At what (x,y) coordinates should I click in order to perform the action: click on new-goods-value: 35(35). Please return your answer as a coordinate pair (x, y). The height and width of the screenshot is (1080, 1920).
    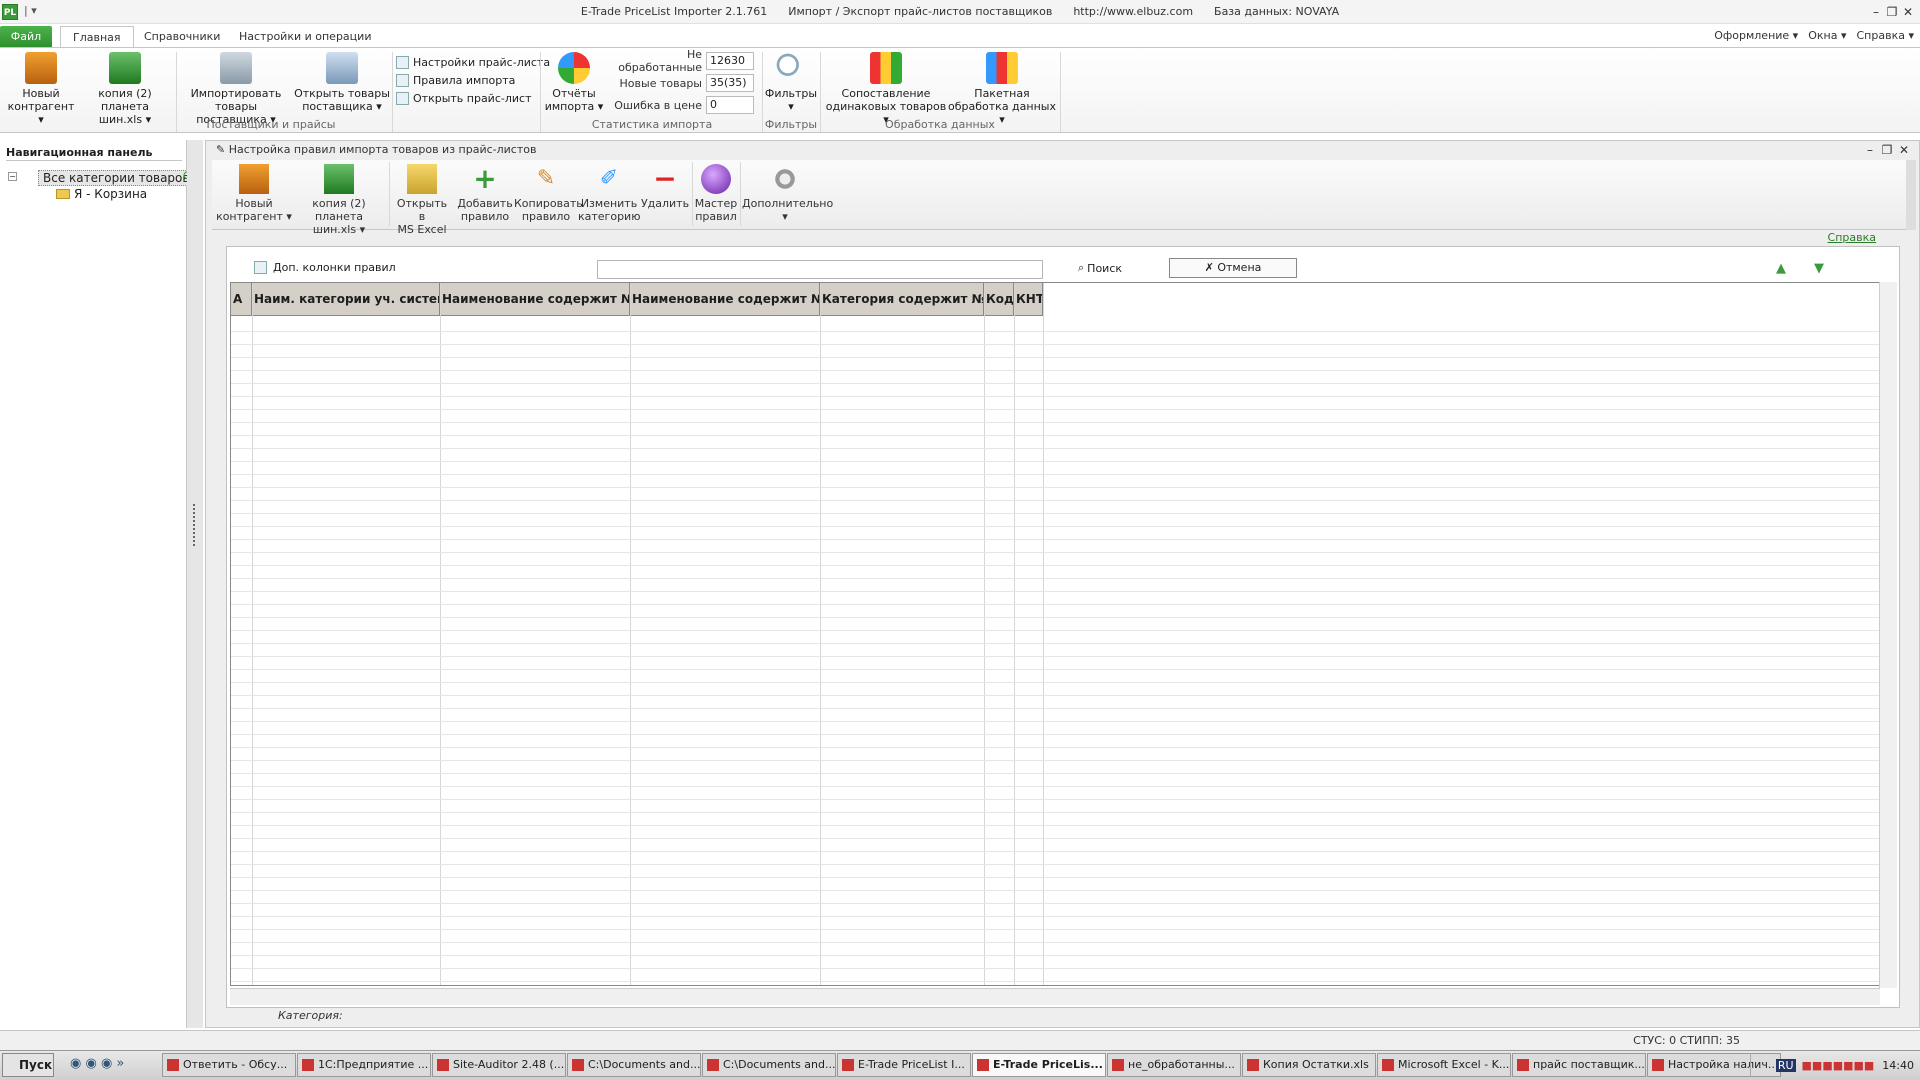
    Looking at the image, I should click on (730, 83).